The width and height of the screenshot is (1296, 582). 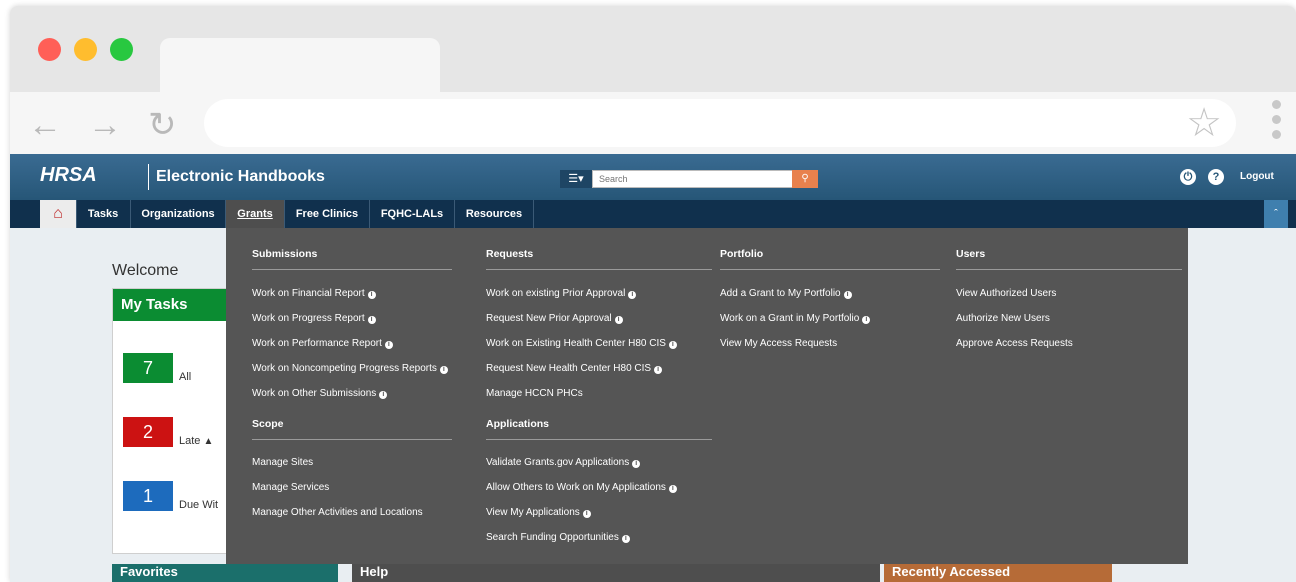 I want to click on app-title: Electronic Handbooks, so click(x=240, y=176).